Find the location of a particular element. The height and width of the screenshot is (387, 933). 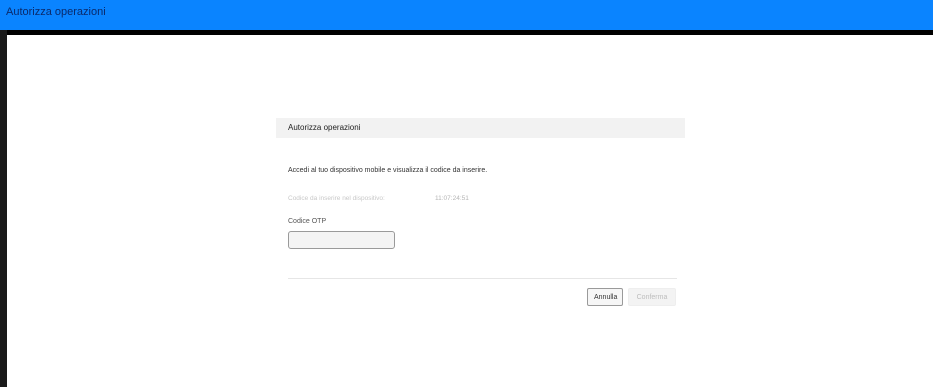

dialog-header: Autorizza operazioni is located at coordinates (480, 128).